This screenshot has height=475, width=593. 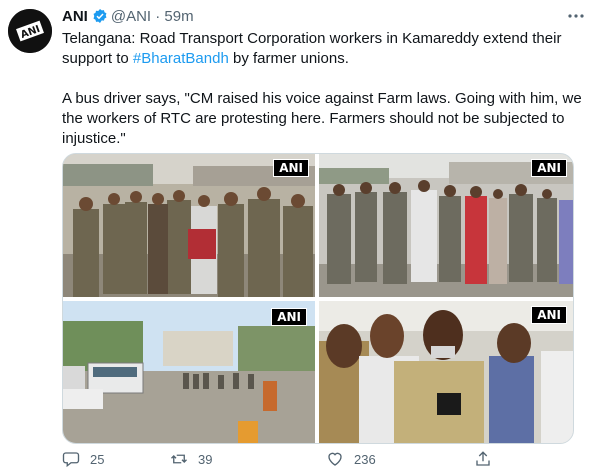 What do you see at coordinates (181, 58) in the screenshot?
I see `hashtag-link: #BharatBandh` at bounding box center [181, 58].